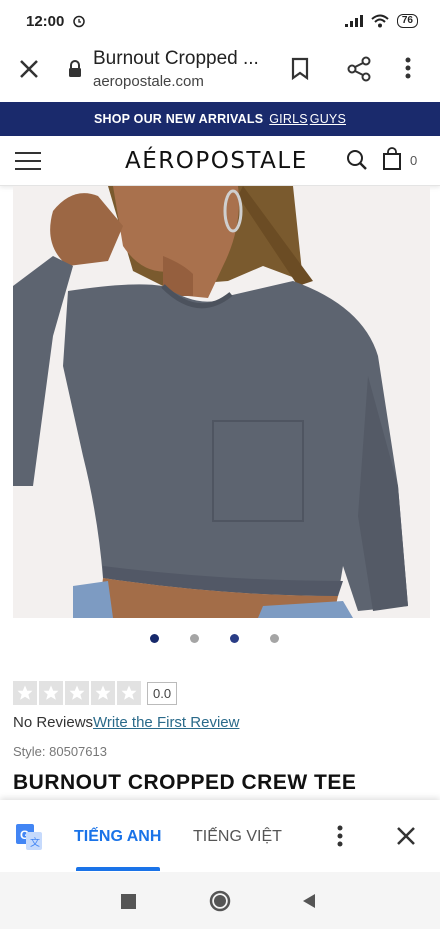  What do you see at coordinates (118, 869) in the screenshot?
I see `active-tab-indicator` at bounding box center [118, 869].